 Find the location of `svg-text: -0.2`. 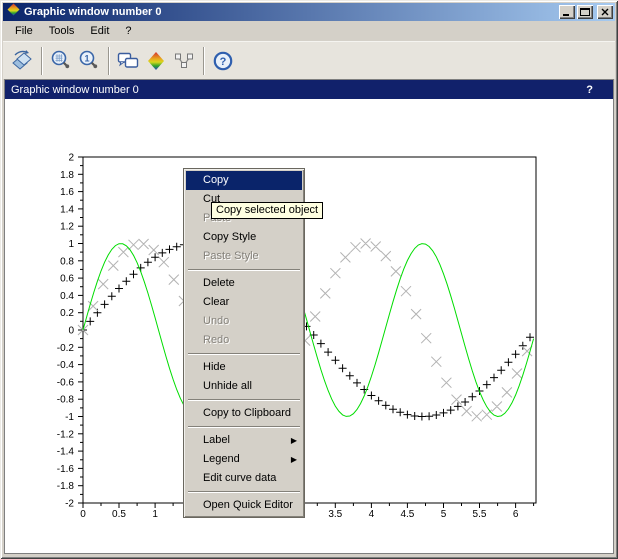

svg-text: -0.2 is located at coordinates (66, 348).